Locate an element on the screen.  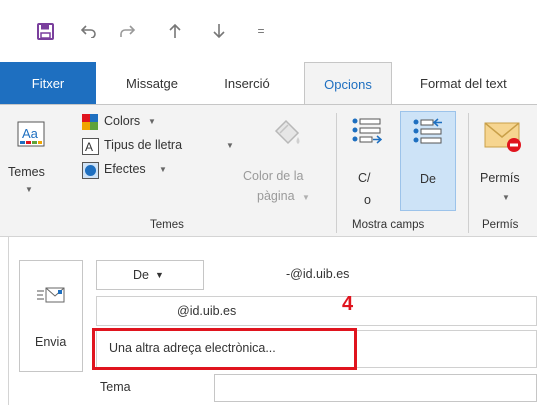
send-icon is located at coordinates (51, 297).